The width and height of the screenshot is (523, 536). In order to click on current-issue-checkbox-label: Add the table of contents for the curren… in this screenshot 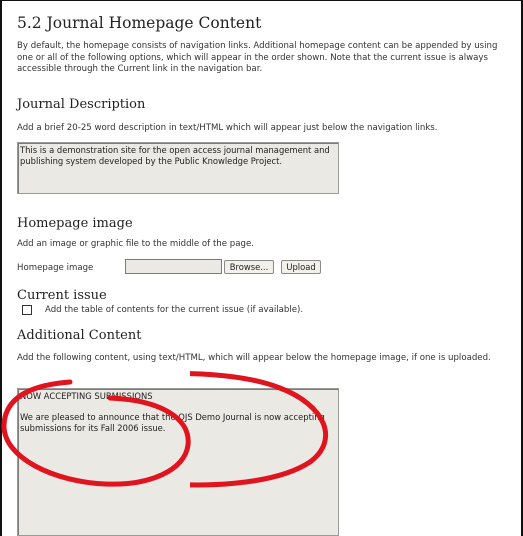, I will do `click(174, 310)`.